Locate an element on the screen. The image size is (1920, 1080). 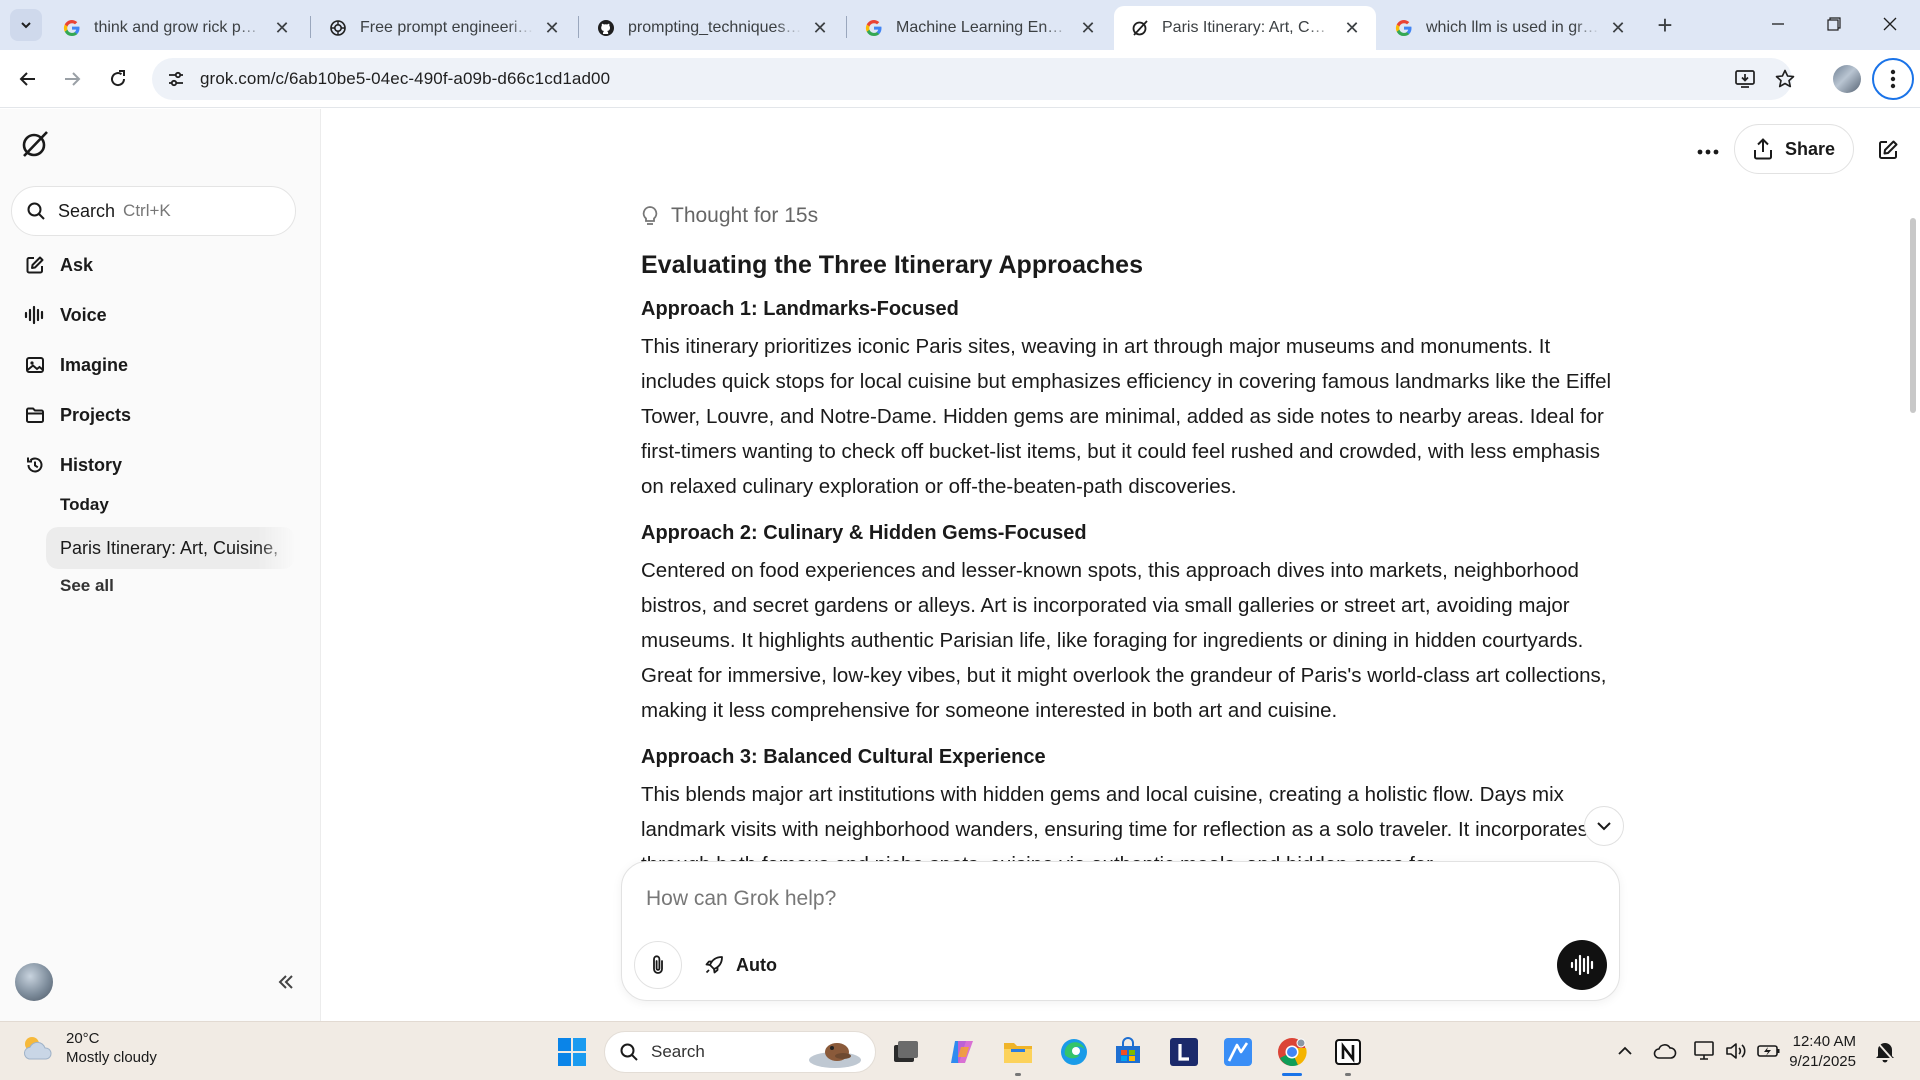
rocket-icon is located at coordinates (714, 965).